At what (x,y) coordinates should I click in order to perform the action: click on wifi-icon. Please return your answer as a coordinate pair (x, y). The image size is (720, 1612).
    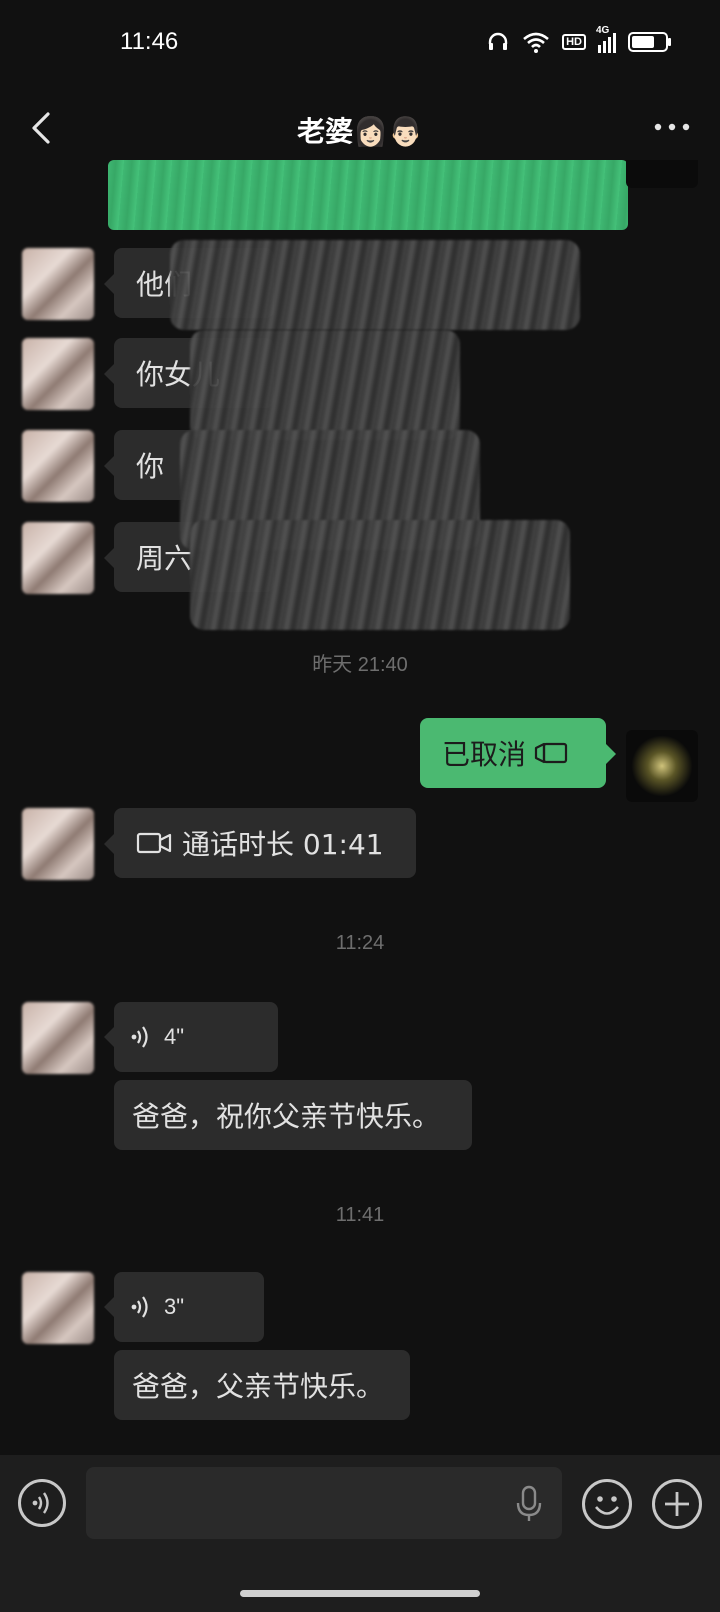
    Looking at the image, I should click on (536, 42).